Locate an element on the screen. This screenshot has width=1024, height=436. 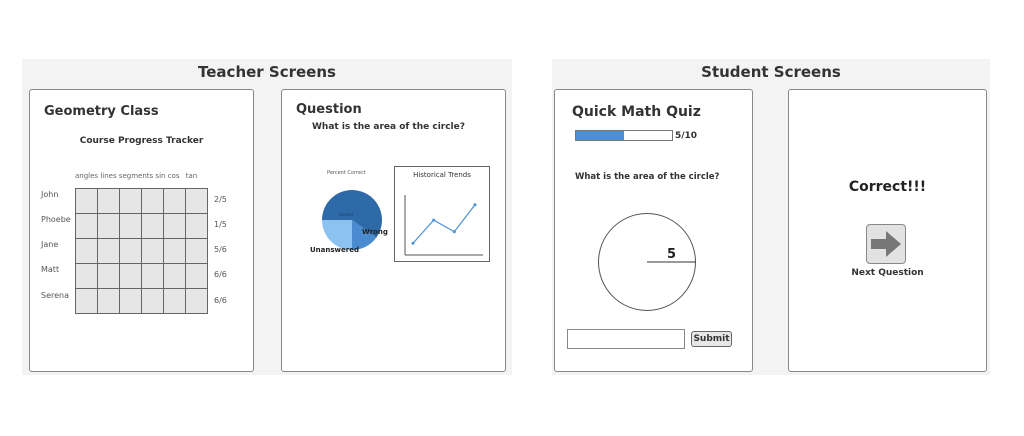
pie-label-wrong: Wrong is located at coordinates (375, 232).